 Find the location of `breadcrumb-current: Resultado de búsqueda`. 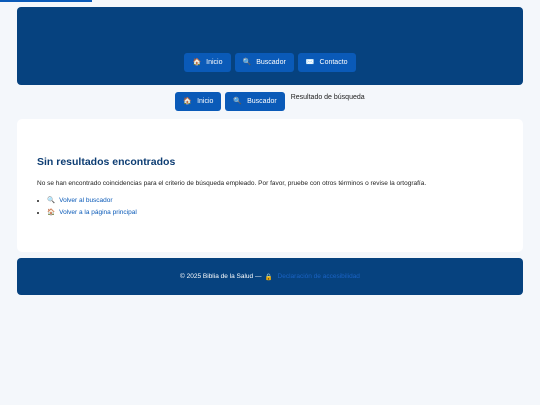

breadcrumb-current: Resultado de búsqueda is located at coordinates (327, 97).